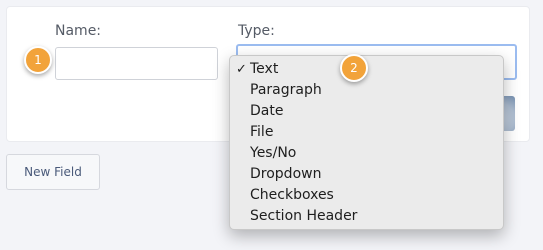 The image size is (543, 250). I want to click on menu-item-checkboxes: Checkboxes, so click(366, 195).